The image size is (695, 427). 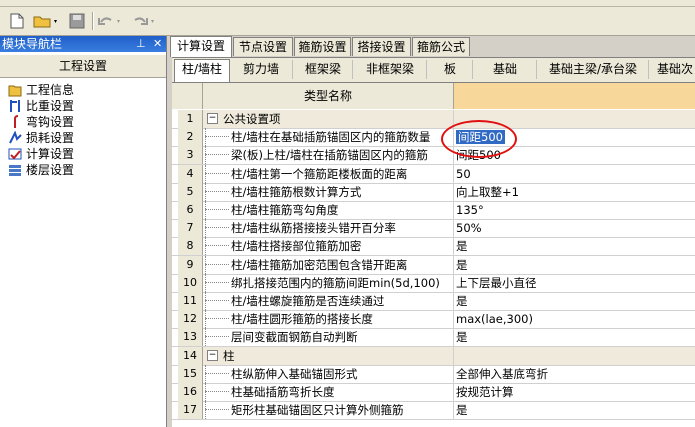 I want to click on row-value-cell: 50%, so click(x=574, y=228).